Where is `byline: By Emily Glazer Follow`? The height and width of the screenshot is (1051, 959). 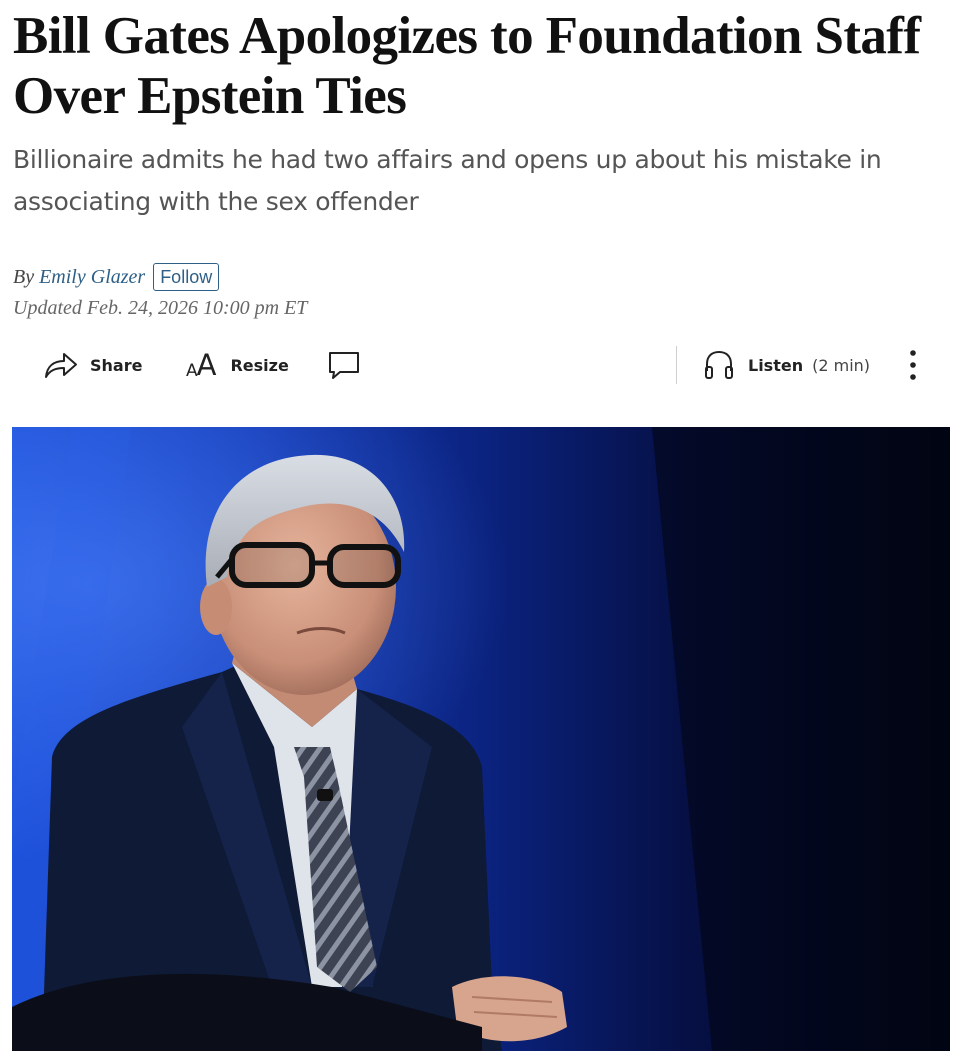
byline: By Emily Glazer Follow is located at coordinates (116, 277).